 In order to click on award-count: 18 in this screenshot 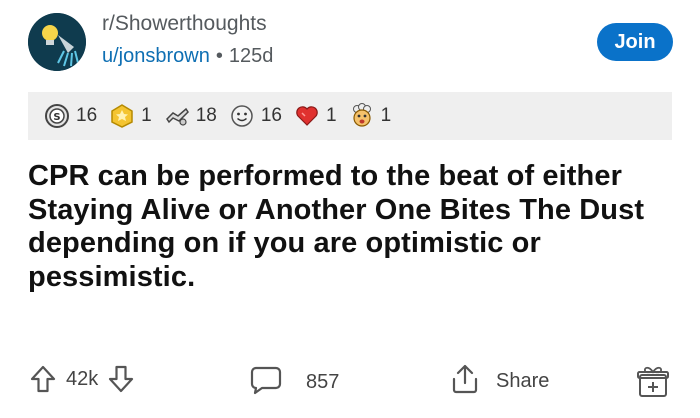, I will do `click(206, 115)`.